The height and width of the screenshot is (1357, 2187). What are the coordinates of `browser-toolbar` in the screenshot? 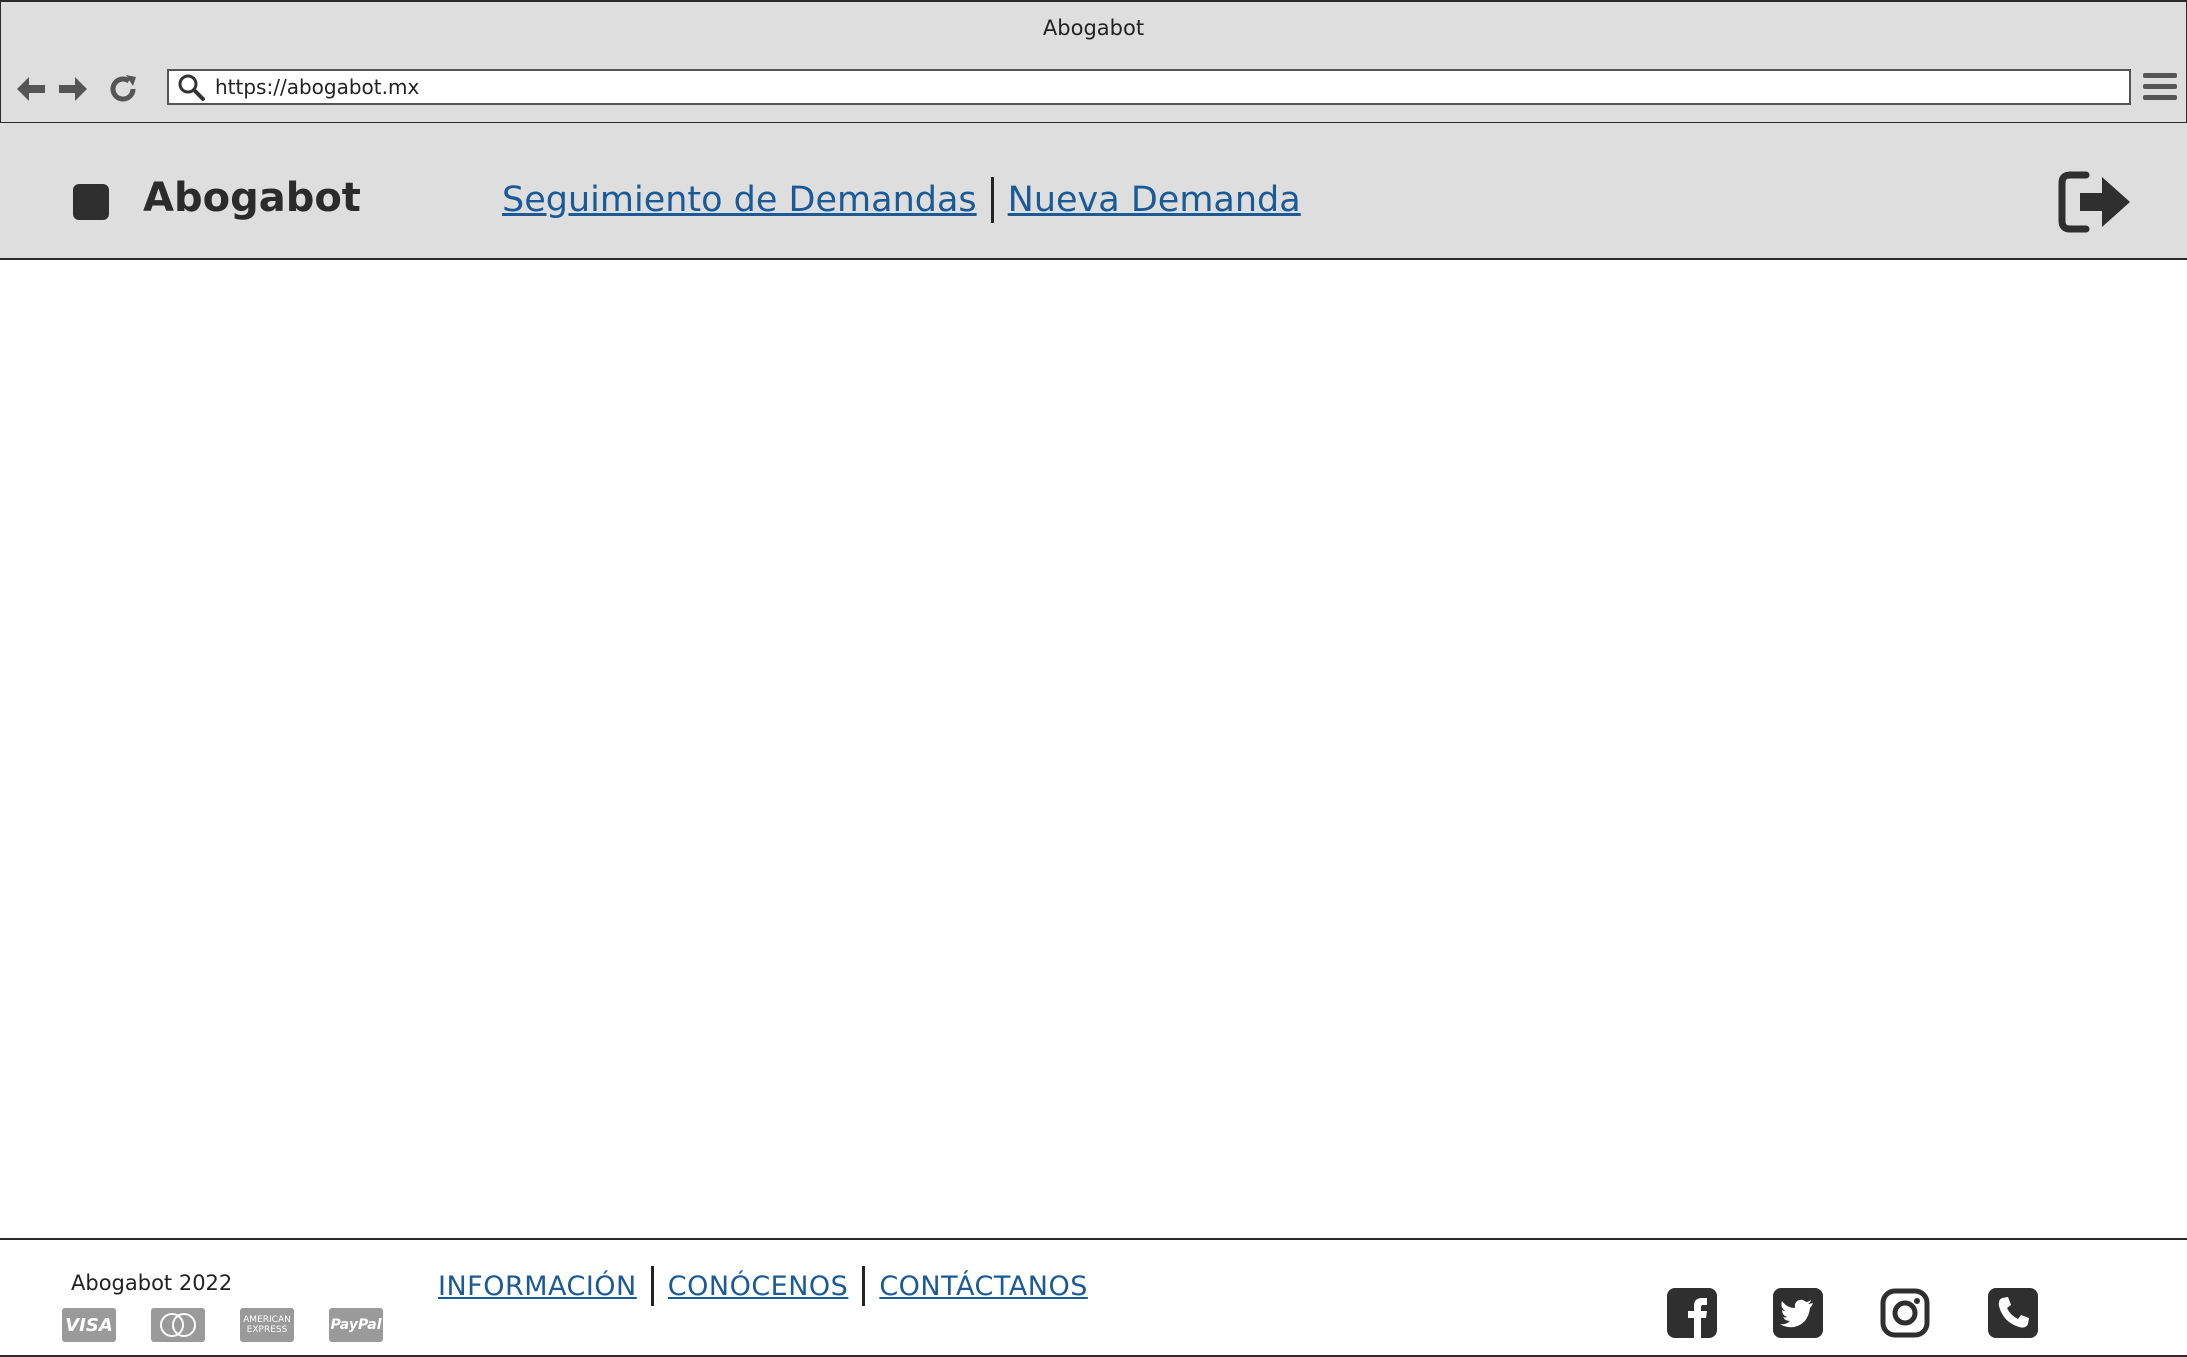 It's located at (1093, 88).